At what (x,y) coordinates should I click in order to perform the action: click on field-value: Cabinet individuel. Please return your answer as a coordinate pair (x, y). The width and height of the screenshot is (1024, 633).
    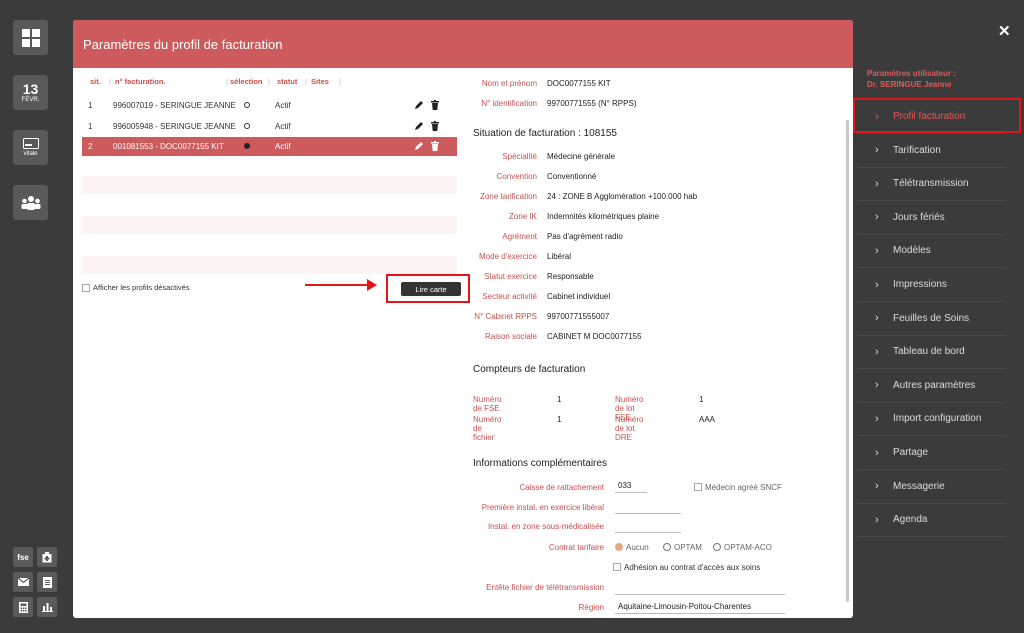
    Looking at the image, I should click on (579, 296).